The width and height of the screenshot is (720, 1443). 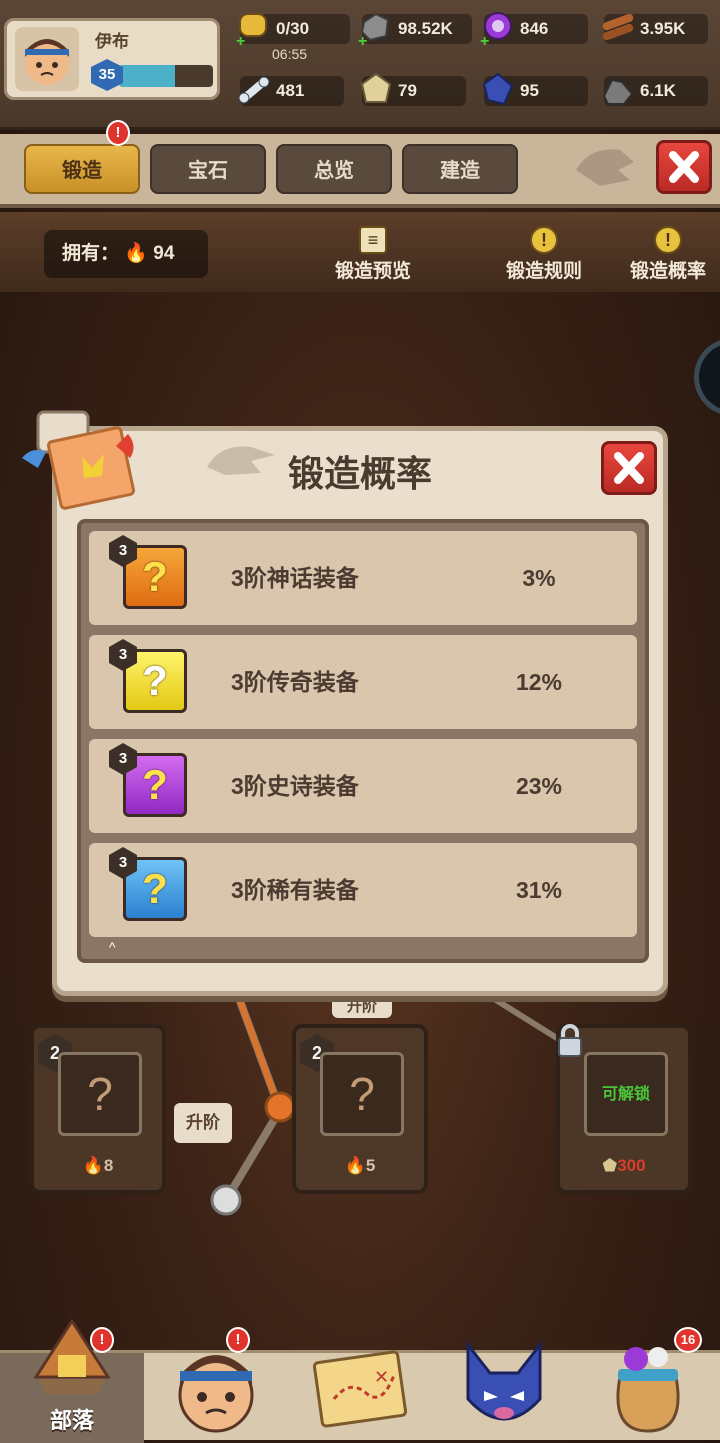 I want to click on owned-label: 拥有：, so click(x=91, y=253).